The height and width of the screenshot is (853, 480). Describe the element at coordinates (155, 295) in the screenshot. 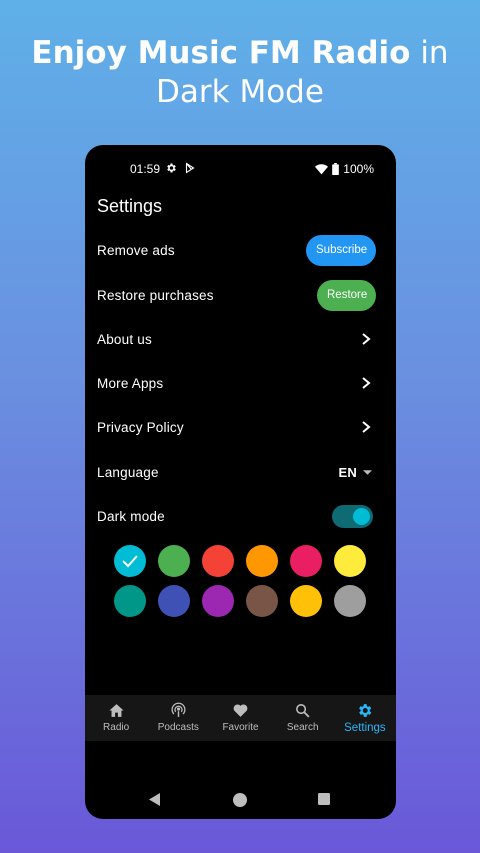

I see `restore-purchases-label: Restore purchases` at that location.